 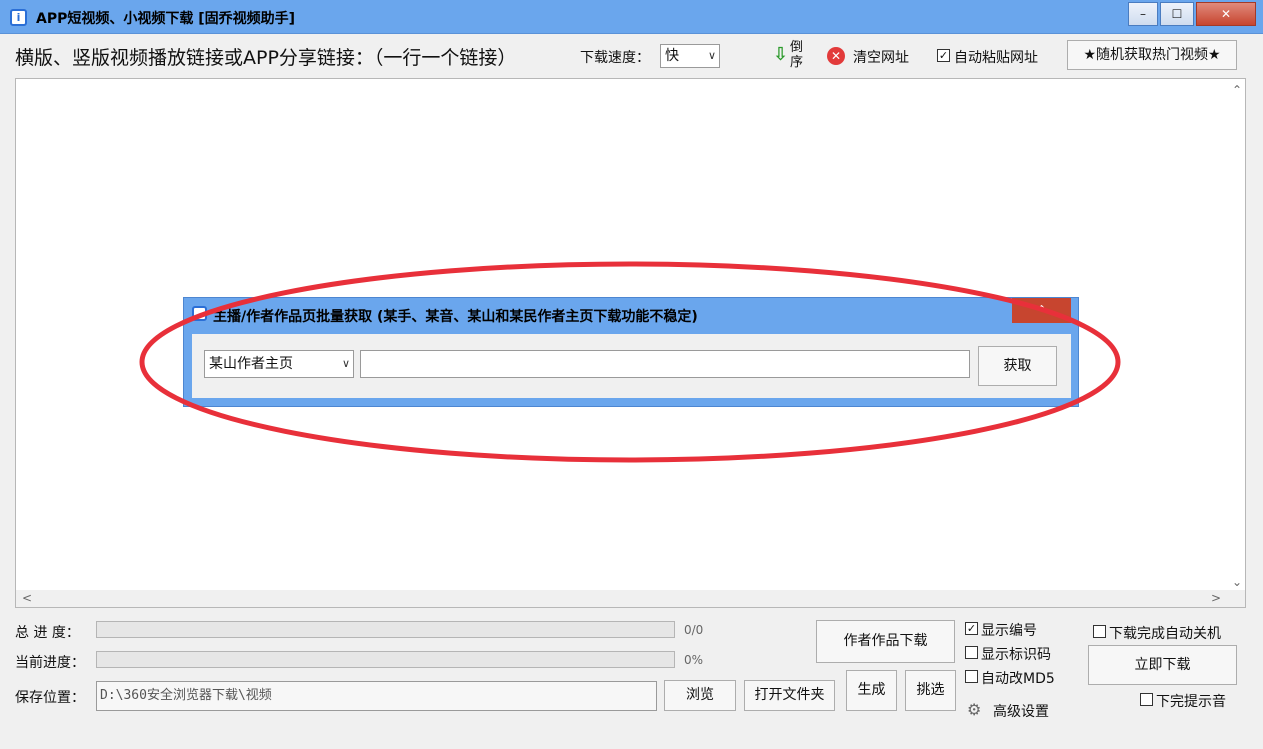 What do you see at coordinates (665, 364) in the screenshot?
I see `author-url-input` at bounding box center [665, 364].